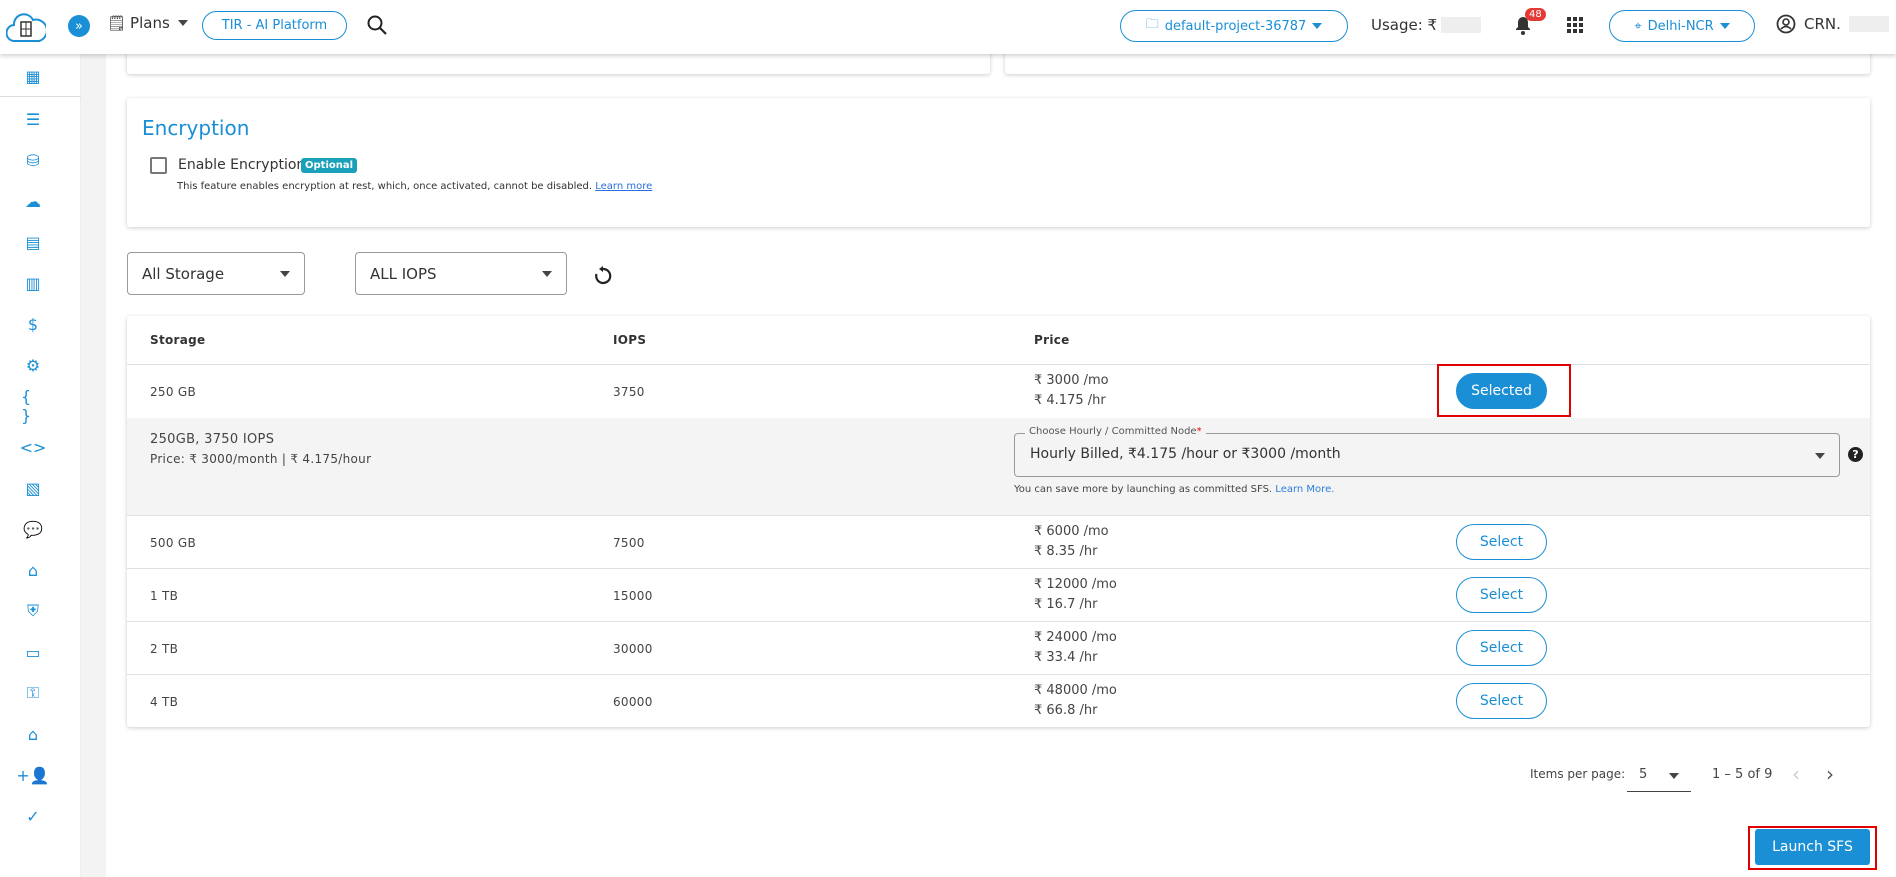 The image size is (1896, 877). I want to click on server-network-icon: ▤, so click(33, 242).